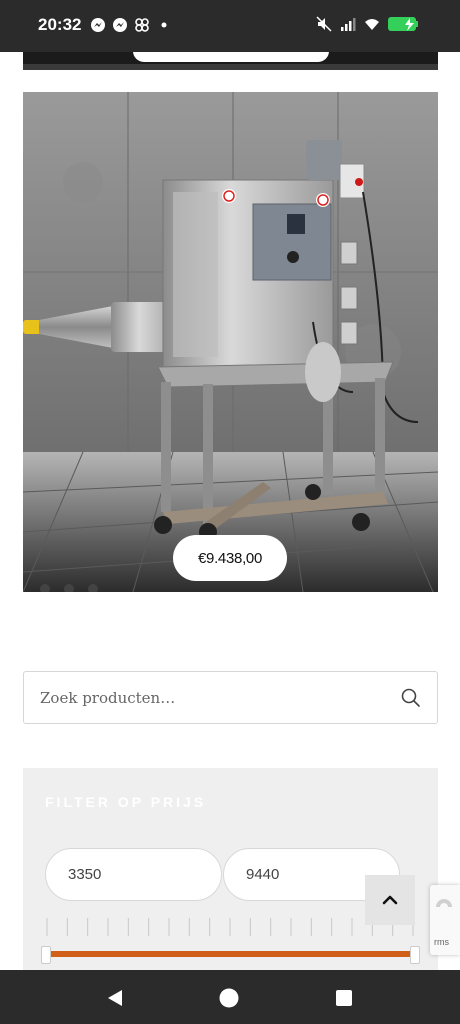 The image size is (460, 1024). Describe the element at coordinates (441, 942) in the screenshot. I see `recaptcha-terms-text: rms` at that location.